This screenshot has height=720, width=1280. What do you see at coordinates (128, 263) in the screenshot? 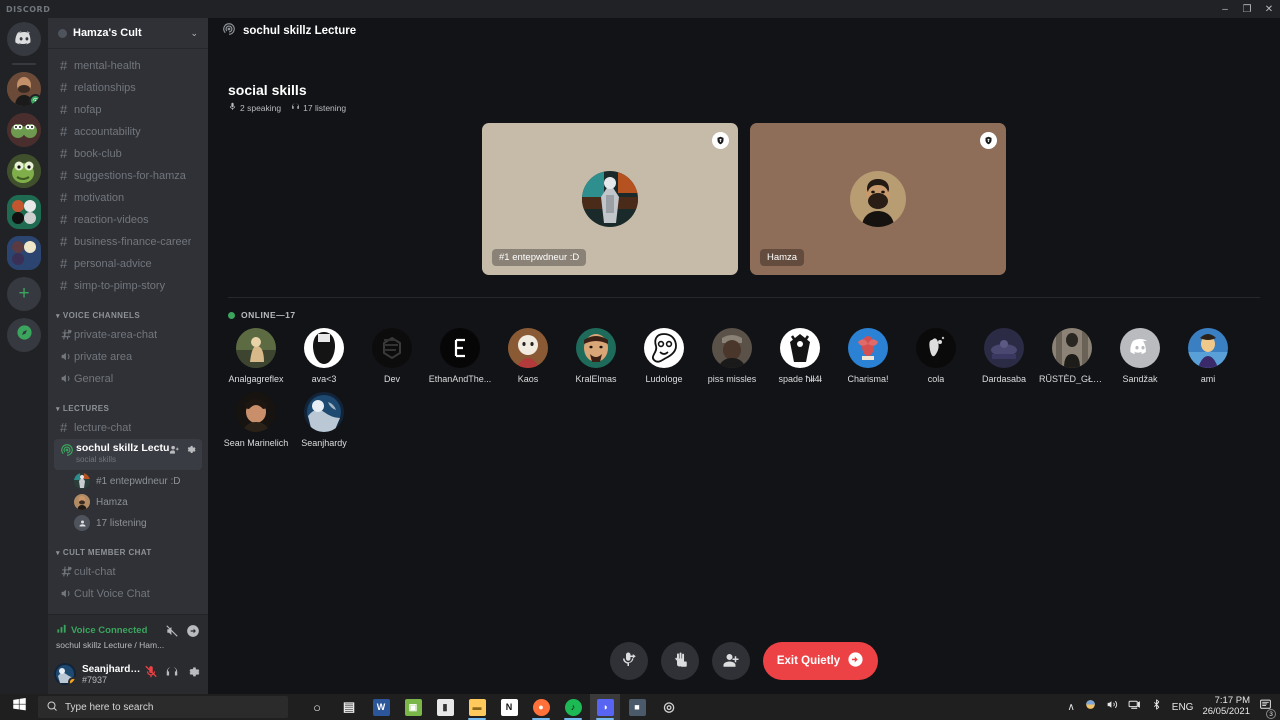
I see `channel-personal-advice: # personal-advice` at bounding box center [128, 263].